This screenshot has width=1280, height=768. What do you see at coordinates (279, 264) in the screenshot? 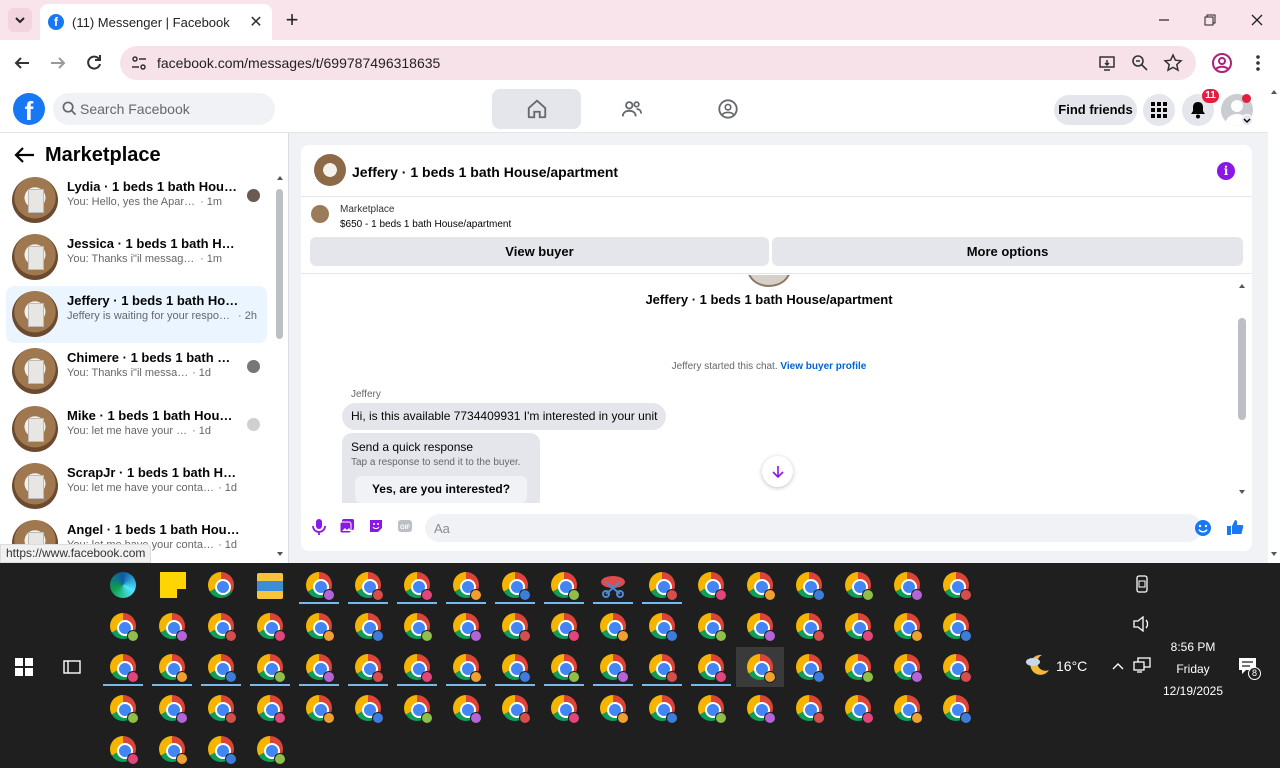
I see `sidebar-scrollbar` at bounding box center [279, 264].